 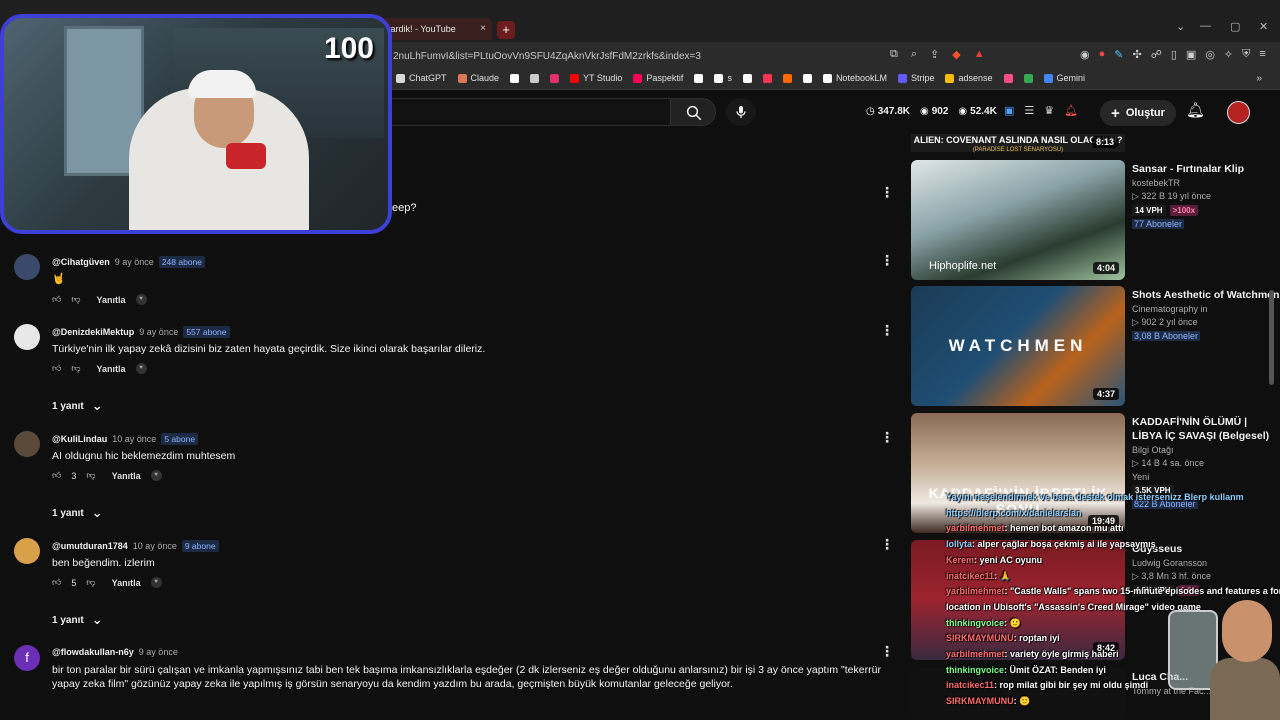 What do you see at coordinates (741, 112) in the screenshot?
I see `voice-search-button` at bounding box center [741, 112].